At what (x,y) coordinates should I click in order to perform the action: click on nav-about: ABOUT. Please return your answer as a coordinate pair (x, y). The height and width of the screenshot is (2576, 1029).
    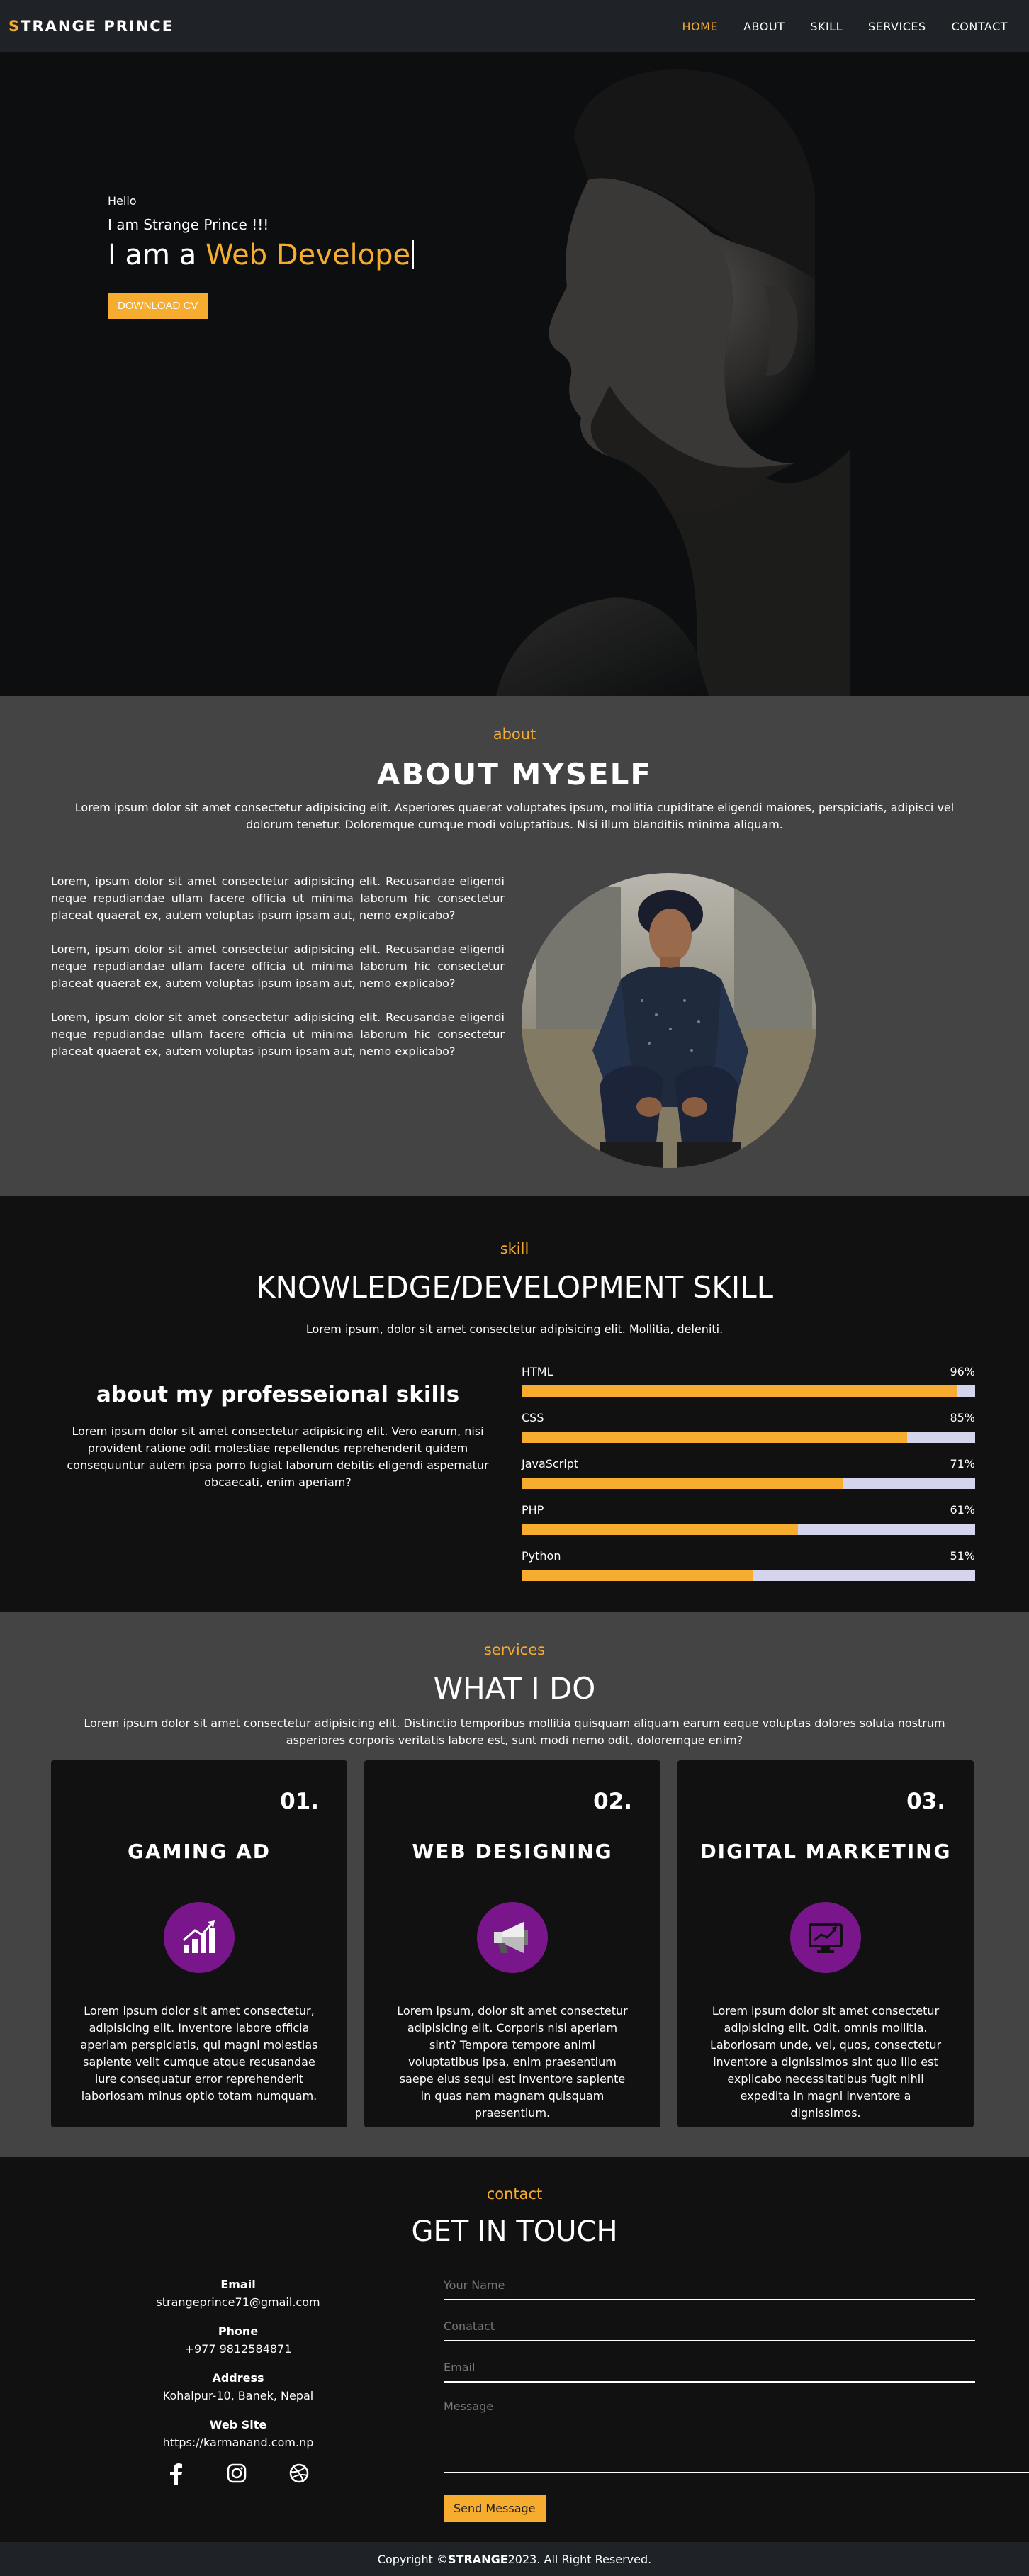
    Looking at the image, I should click on (764, 26).